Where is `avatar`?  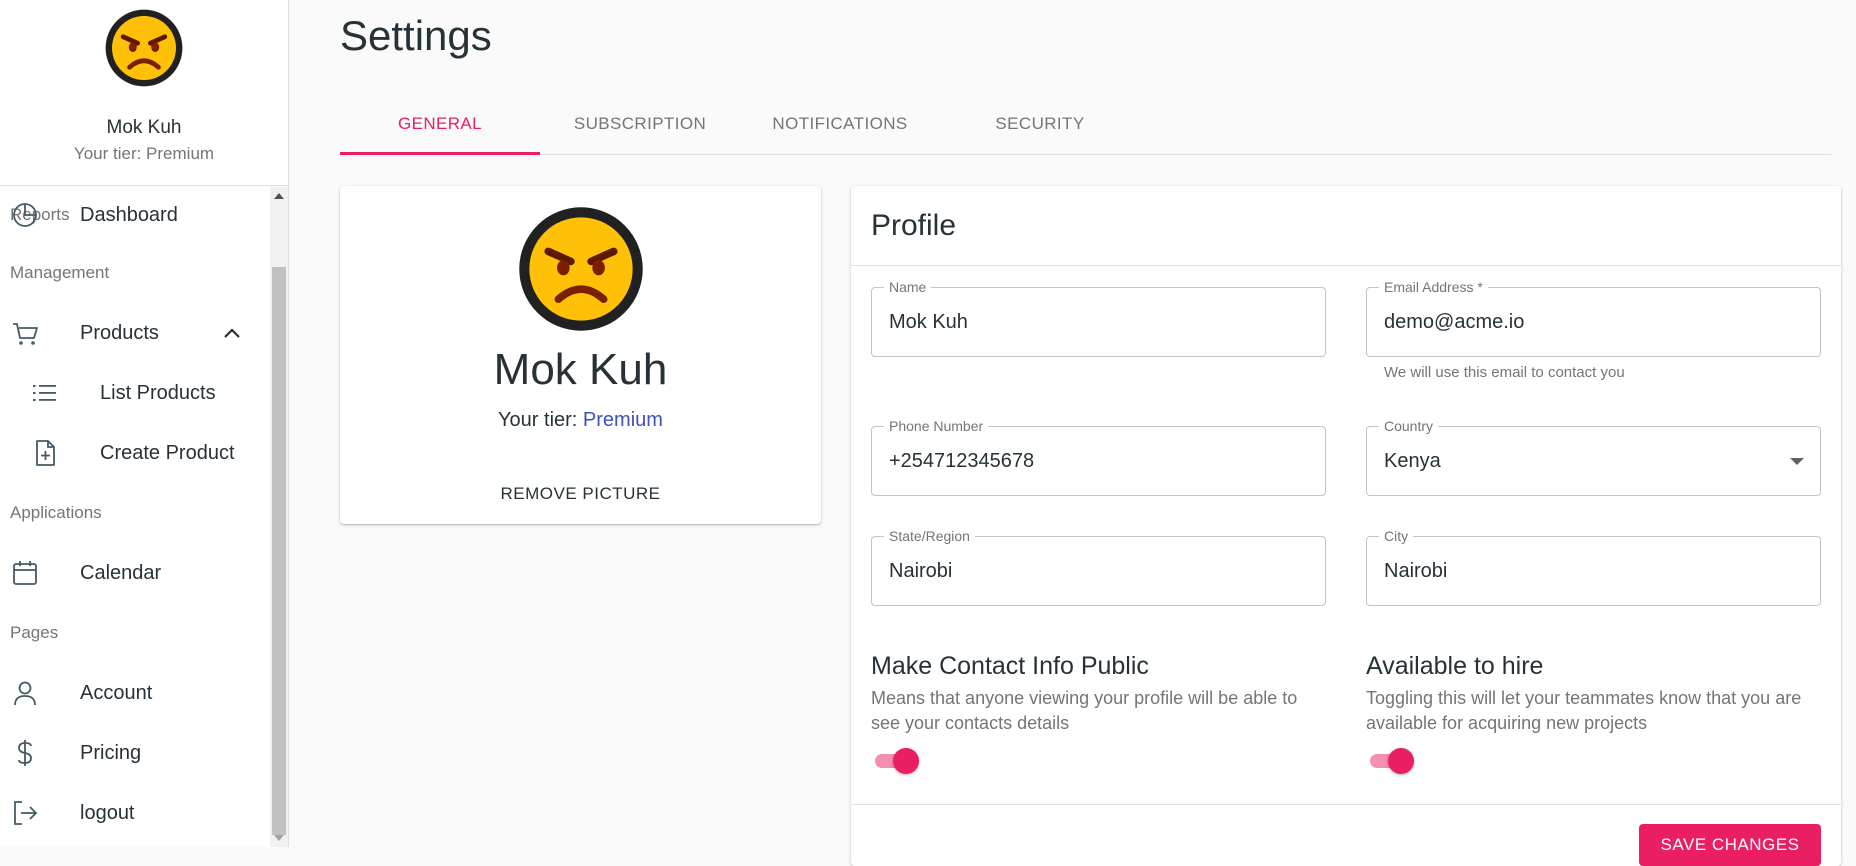
avatar is located at coordinates (144, 48).